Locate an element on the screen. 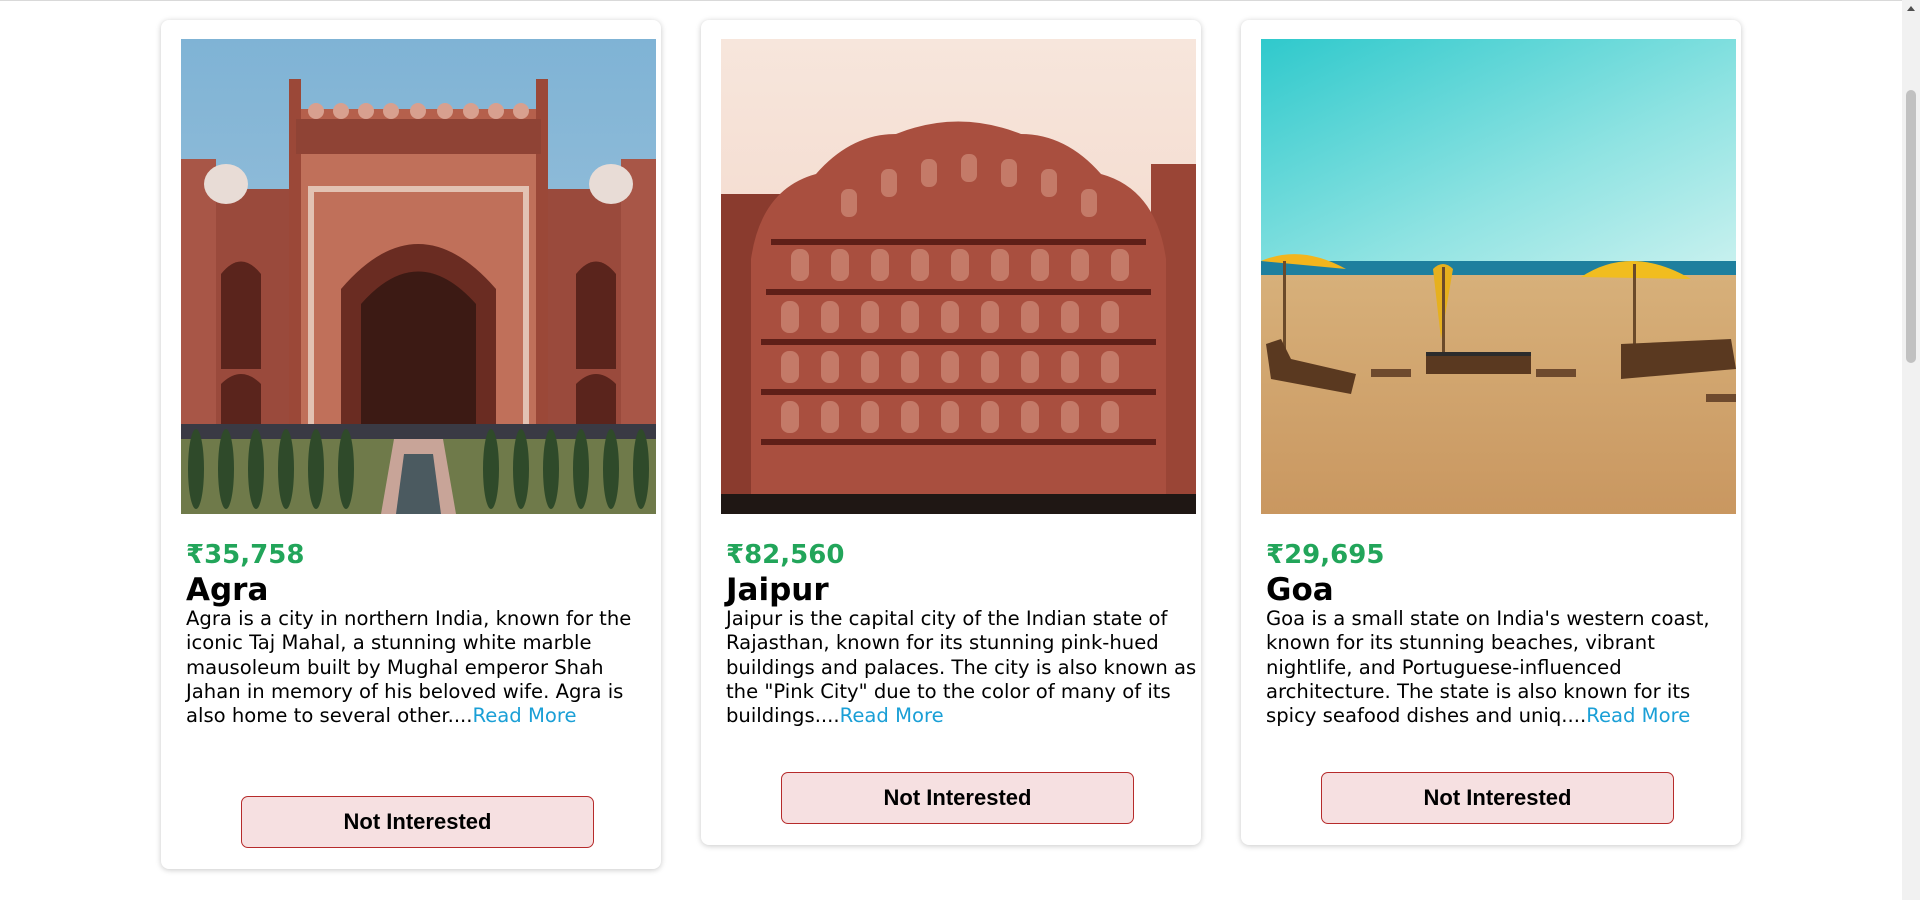 The image size is (1920, 900). vertical-scrollbar is located at coordinates (1911, 450).